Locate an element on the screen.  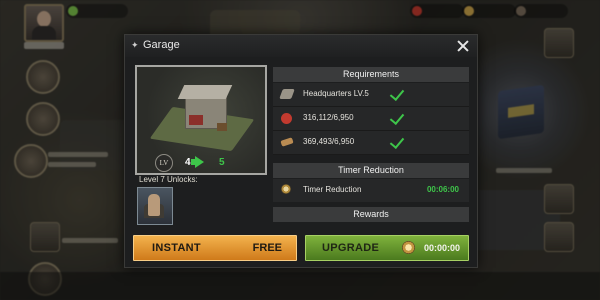
dialog-header: ✦ Garage is located at coordinates (301, 46).